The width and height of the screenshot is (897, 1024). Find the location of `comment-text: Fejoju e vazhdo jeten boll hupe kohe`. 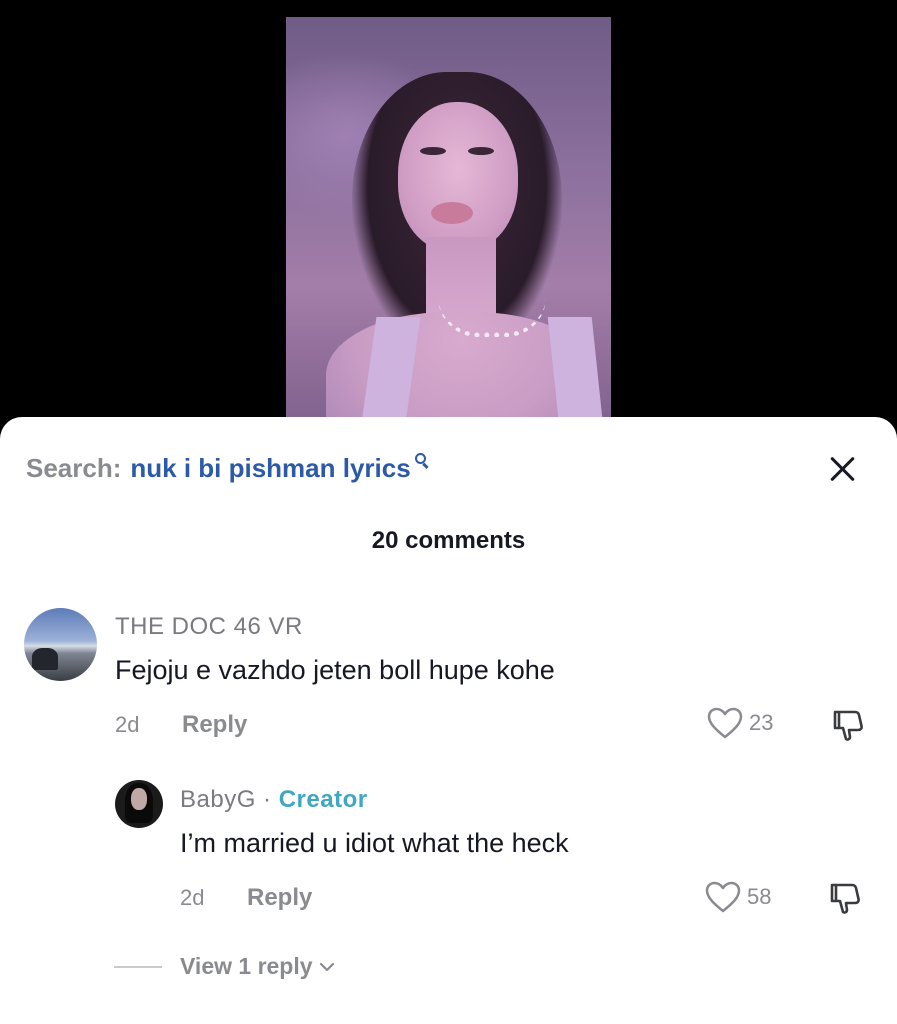

comment-text: Fejoju e vazhdo jeten boll hupe kohe is located at coordinates (335, 670).